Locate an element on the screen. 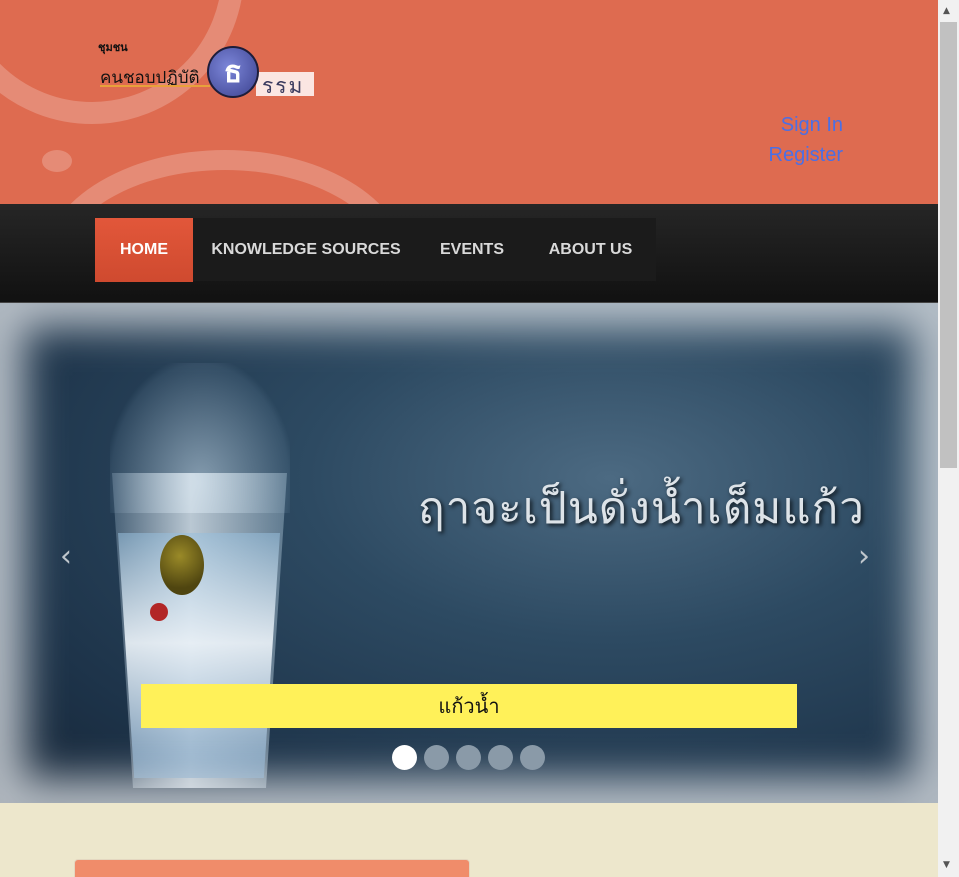 This screenshot has width=959, height=877. logo-circle-icon: ธ is located at coordinates (233, 72).